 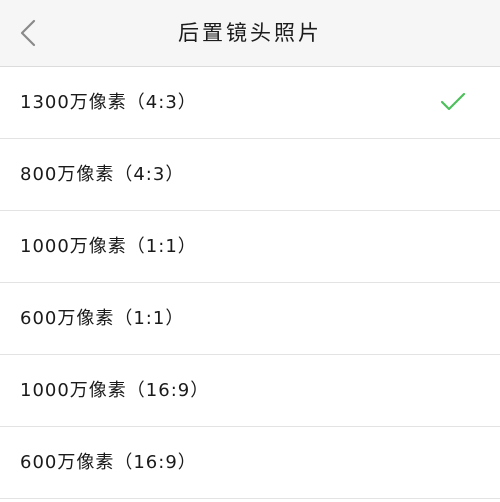 What do you see at coordinates (250, 463) in the screenshot?
I see `resolution-option-600mp-16-9: 600万像素（16:9）` at bounding box center [250, 463].